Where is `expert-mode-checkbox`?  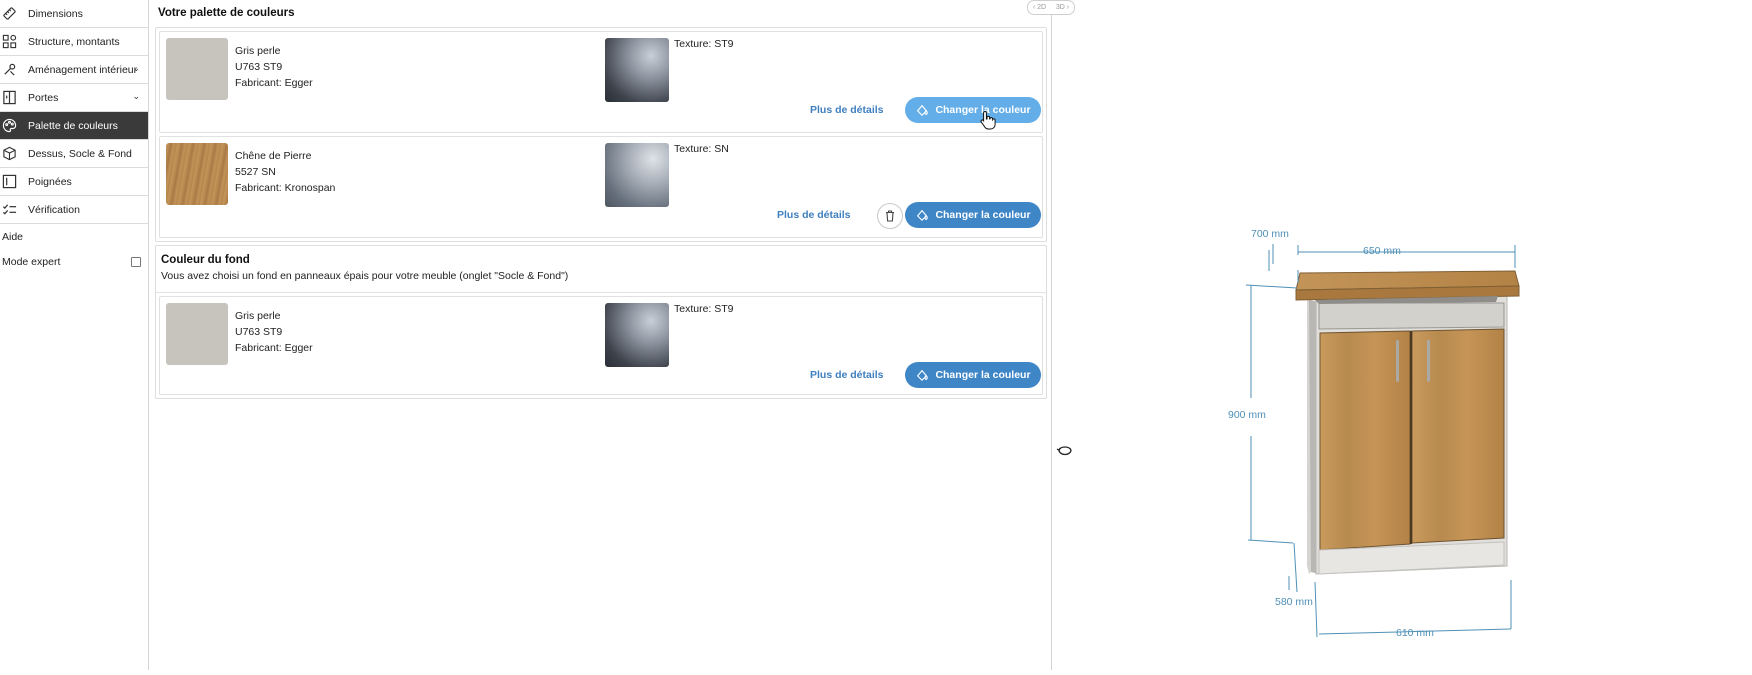 expert-mode-checkbox is located at coordinates (136, 261).